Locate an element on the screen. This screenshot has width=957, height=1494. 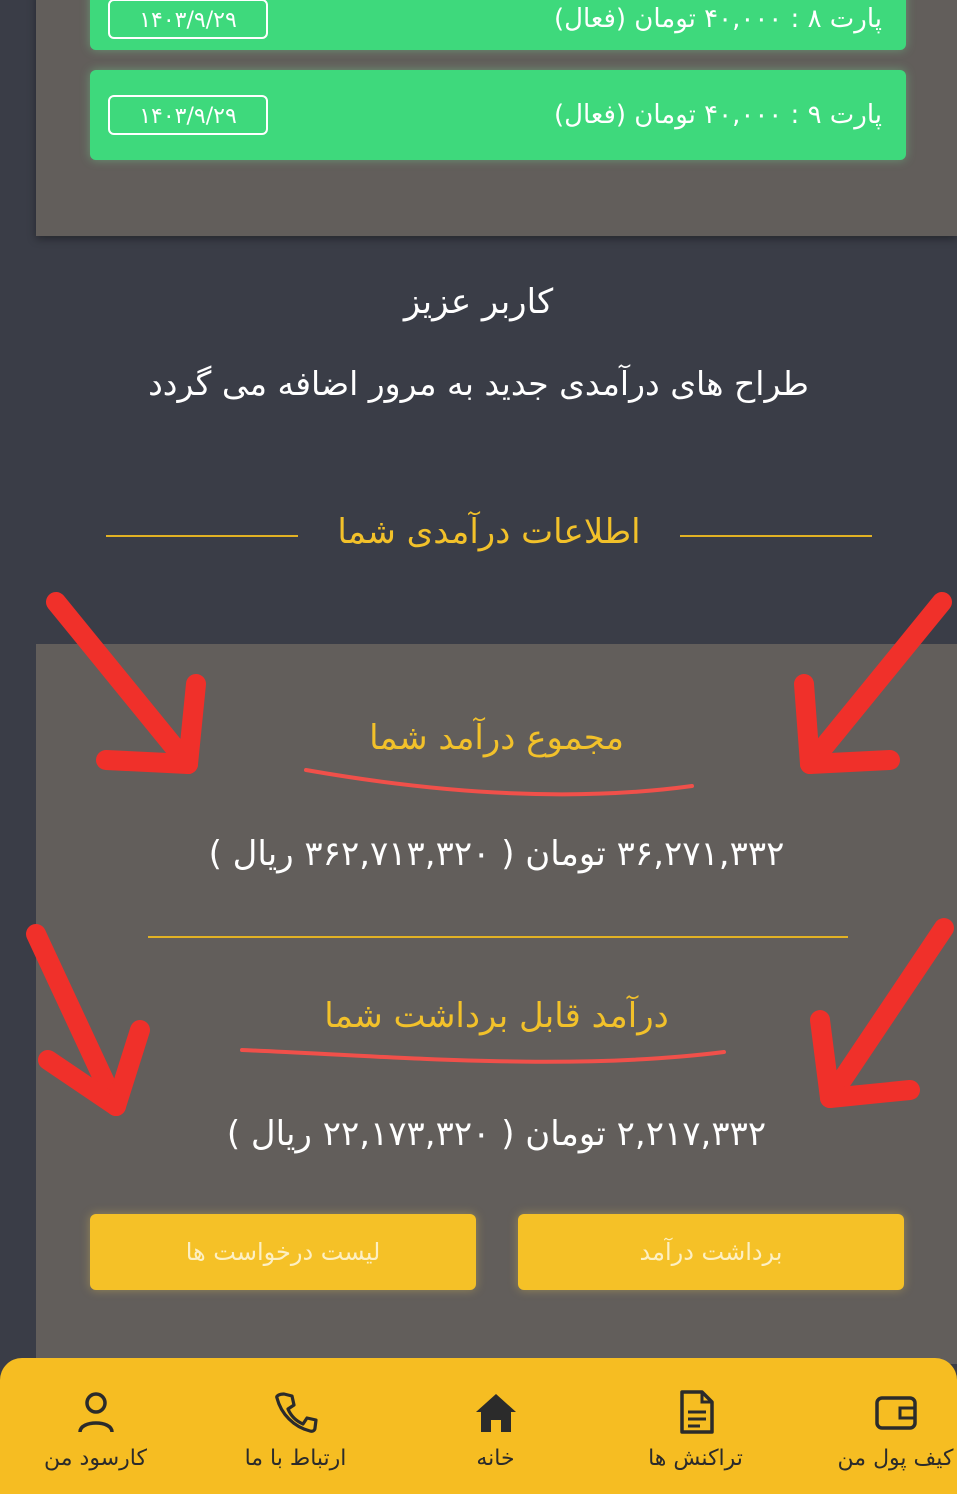
nav-label: کیف پول من is located at coordinates (895, 1458).